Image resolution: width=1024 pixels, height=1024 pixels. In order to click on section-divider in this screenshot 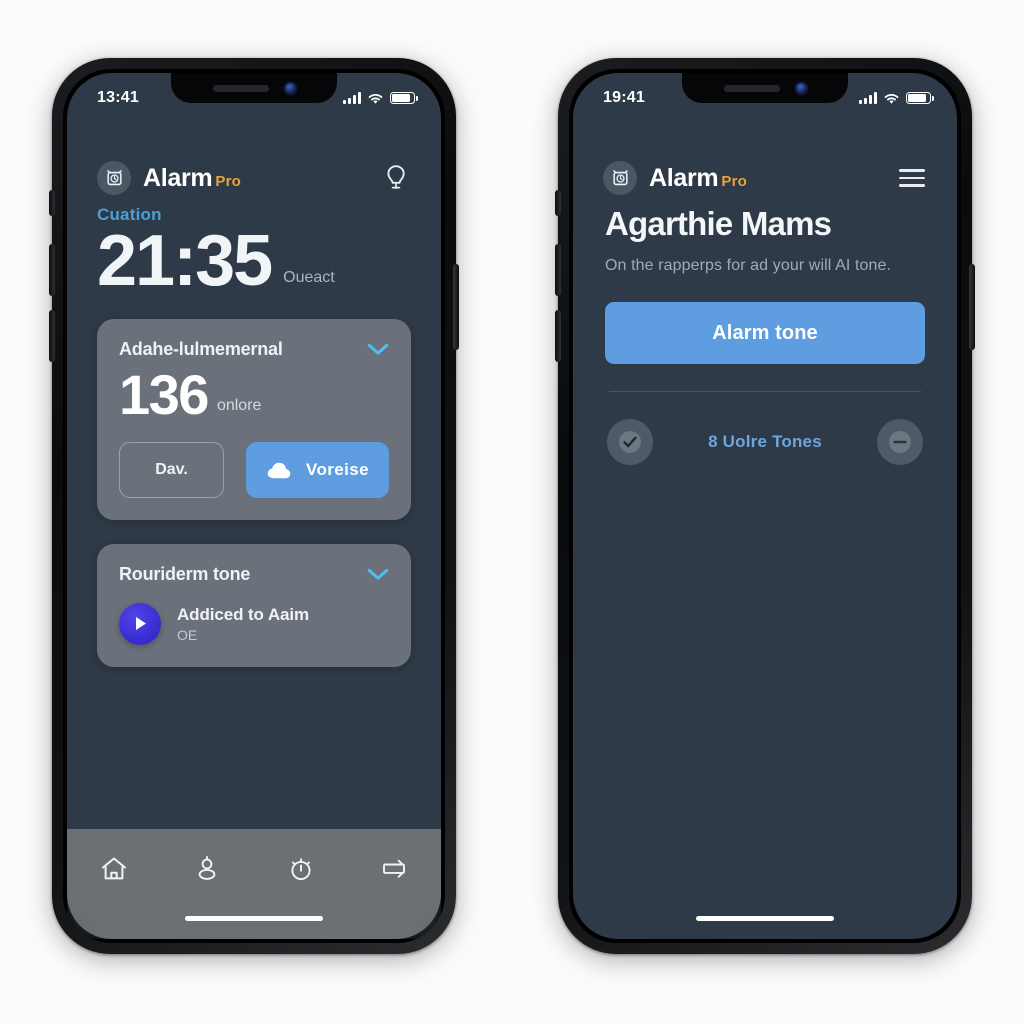, I will do `click(765, 391)`.